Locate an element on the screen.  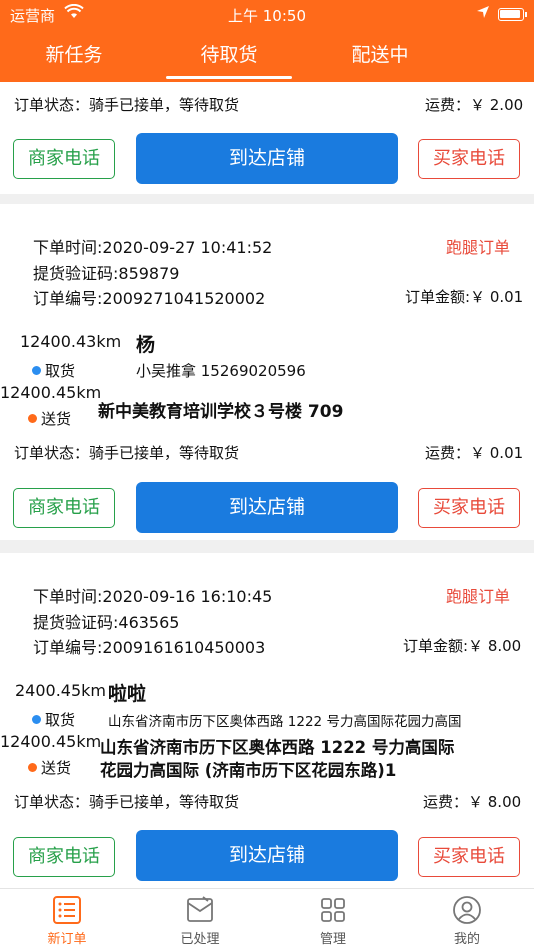
pickup-code: 提货验证码:859879 is located at coordinates (106, 273).